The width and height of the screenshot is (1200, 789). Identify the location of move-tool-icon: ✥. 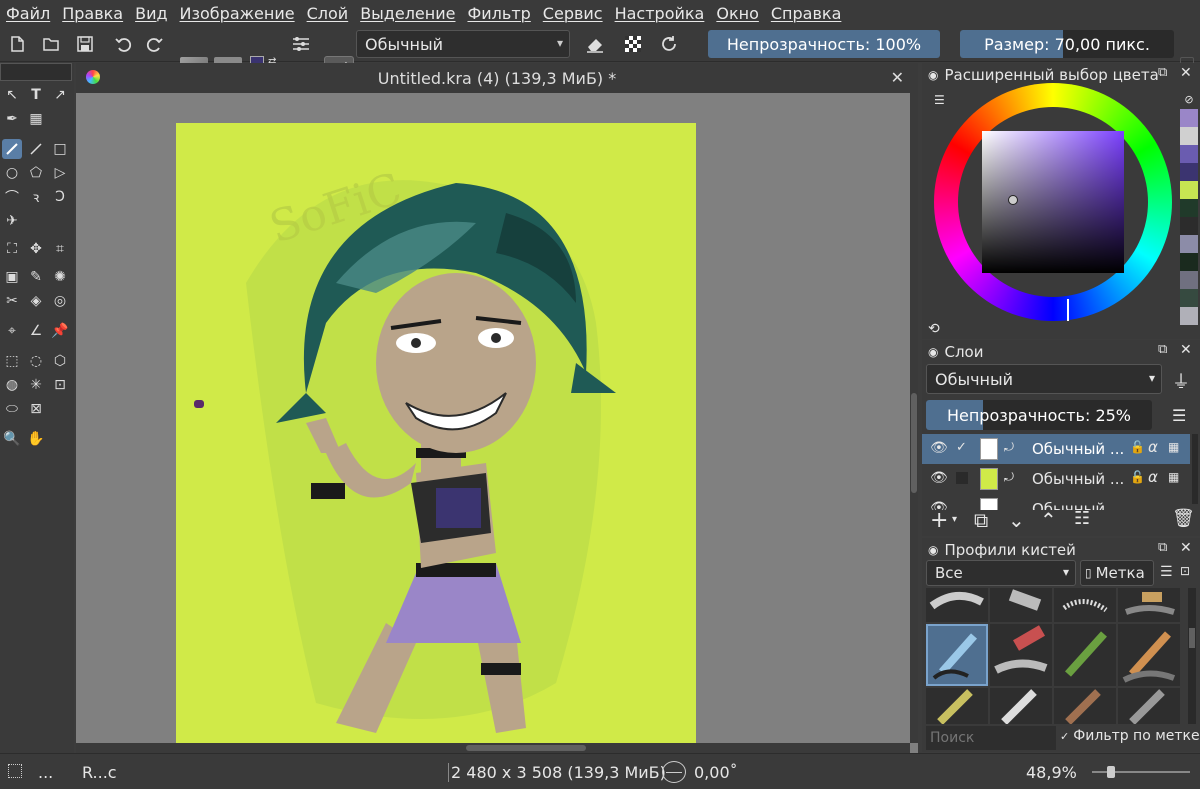
(36, 249).